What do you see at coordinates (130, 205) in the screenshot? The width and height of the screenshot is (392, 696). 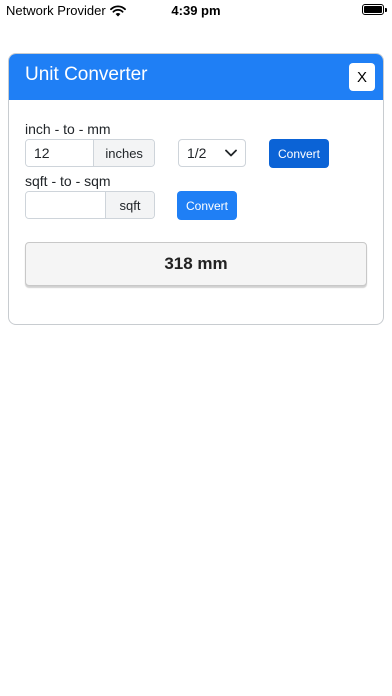 I see `sqft-unit-addon: sqft` at bounding box center [130, 205].